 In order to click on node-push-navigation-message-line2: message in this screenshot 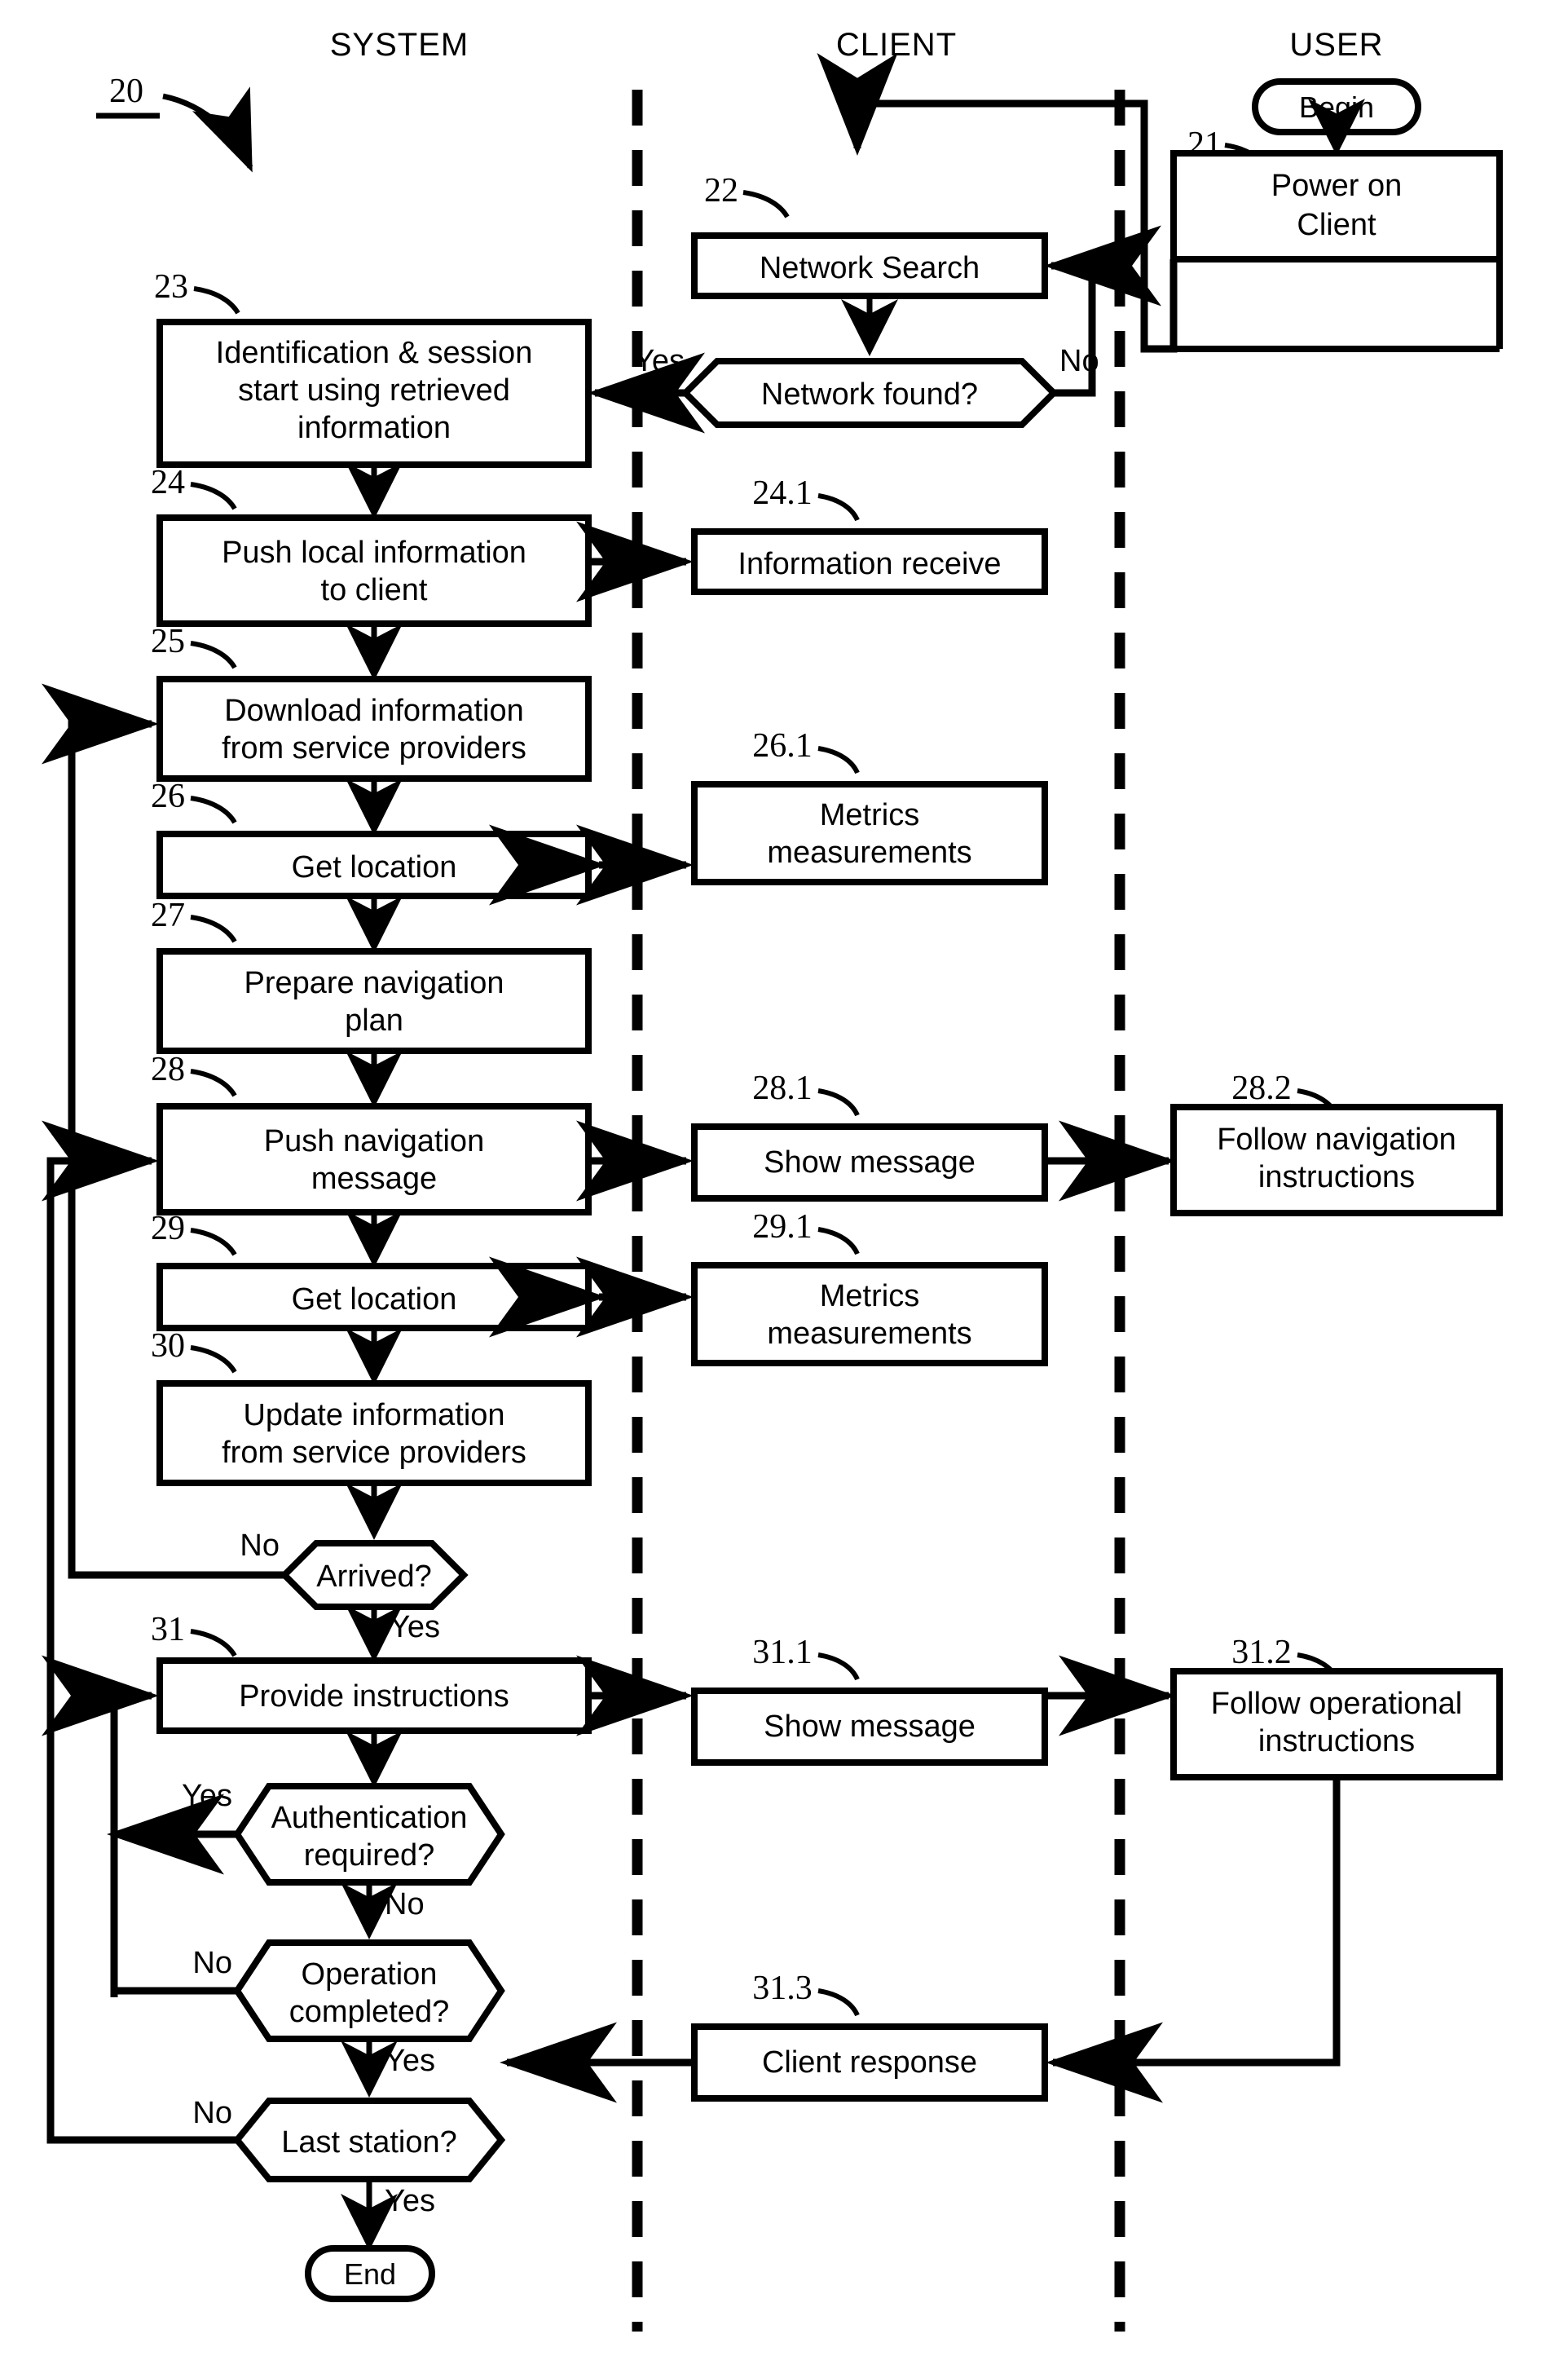, I will do `click(374, 1179)`.